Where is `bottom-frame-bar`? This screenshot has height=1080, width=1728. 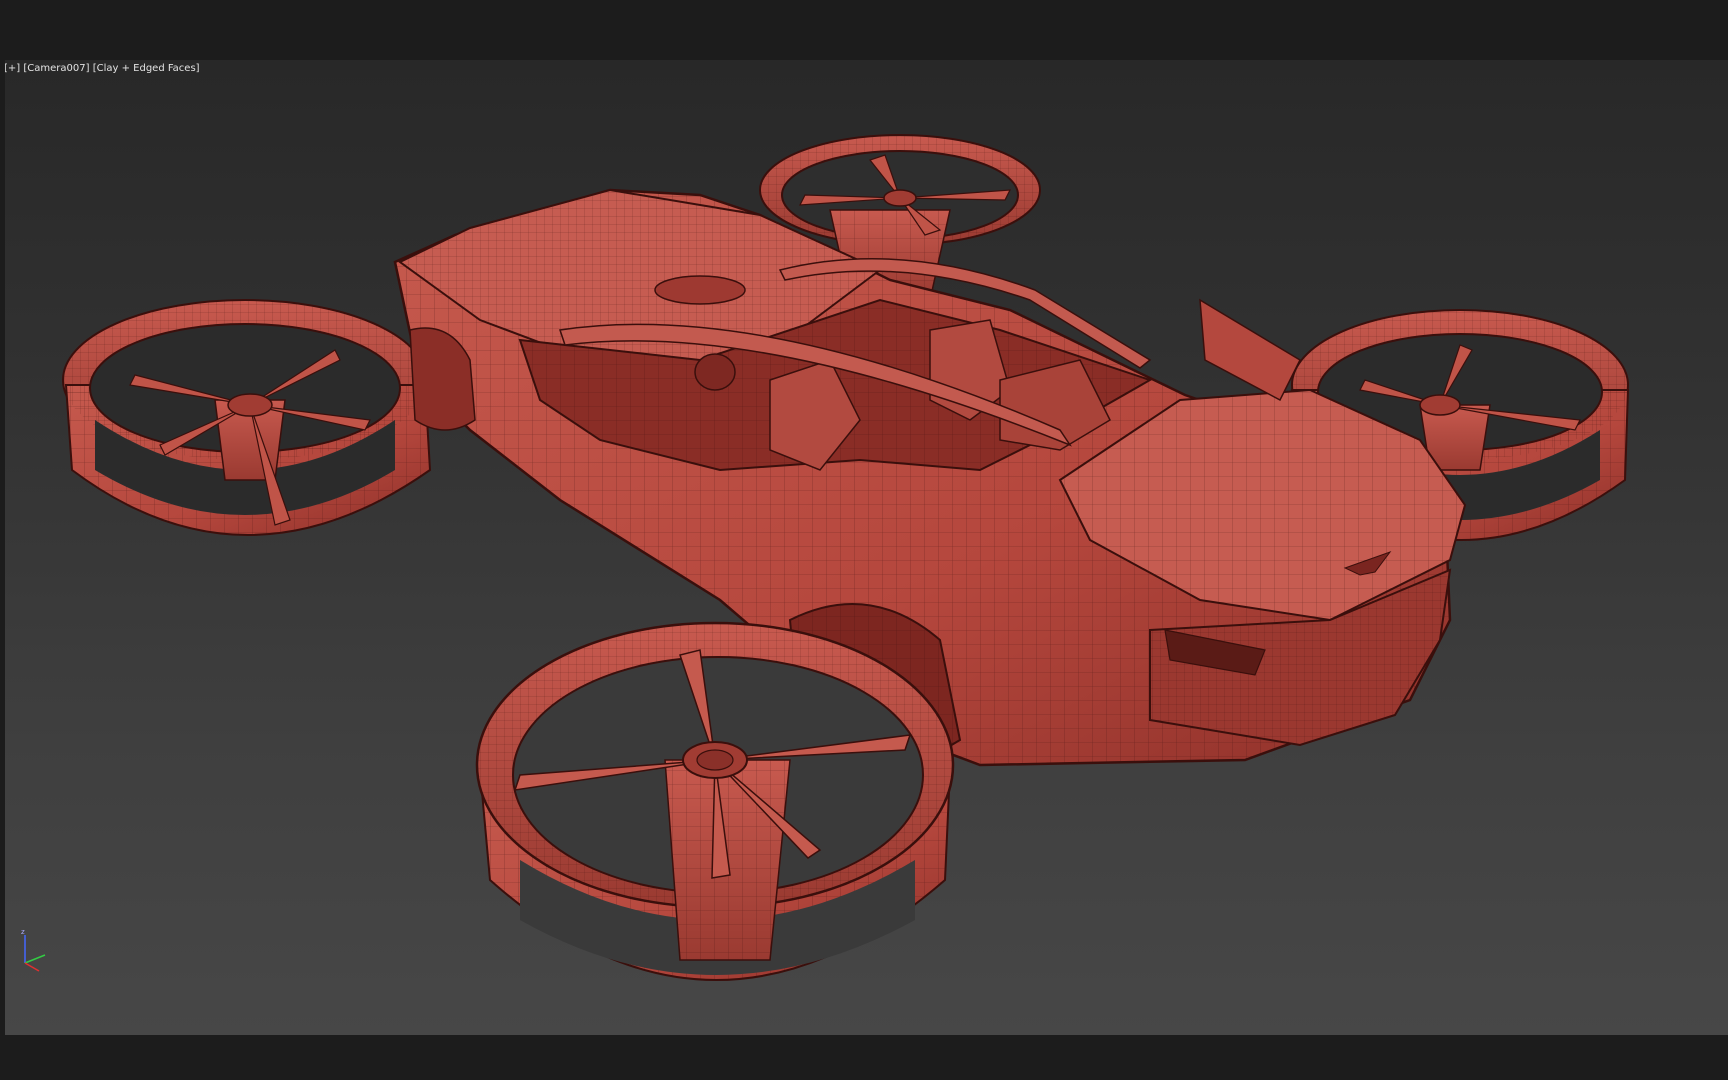 bottom-frame-bar is located at coordinates (864, 1057).